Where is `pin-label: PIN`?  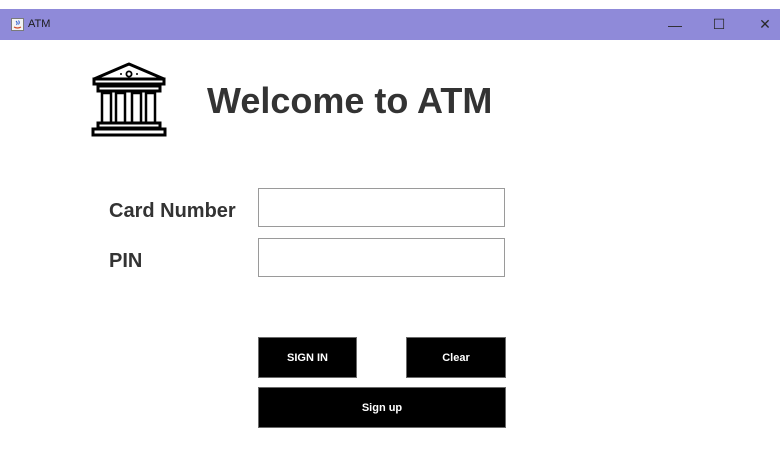 pin-label: PIN is located at coordinates (126, 261).